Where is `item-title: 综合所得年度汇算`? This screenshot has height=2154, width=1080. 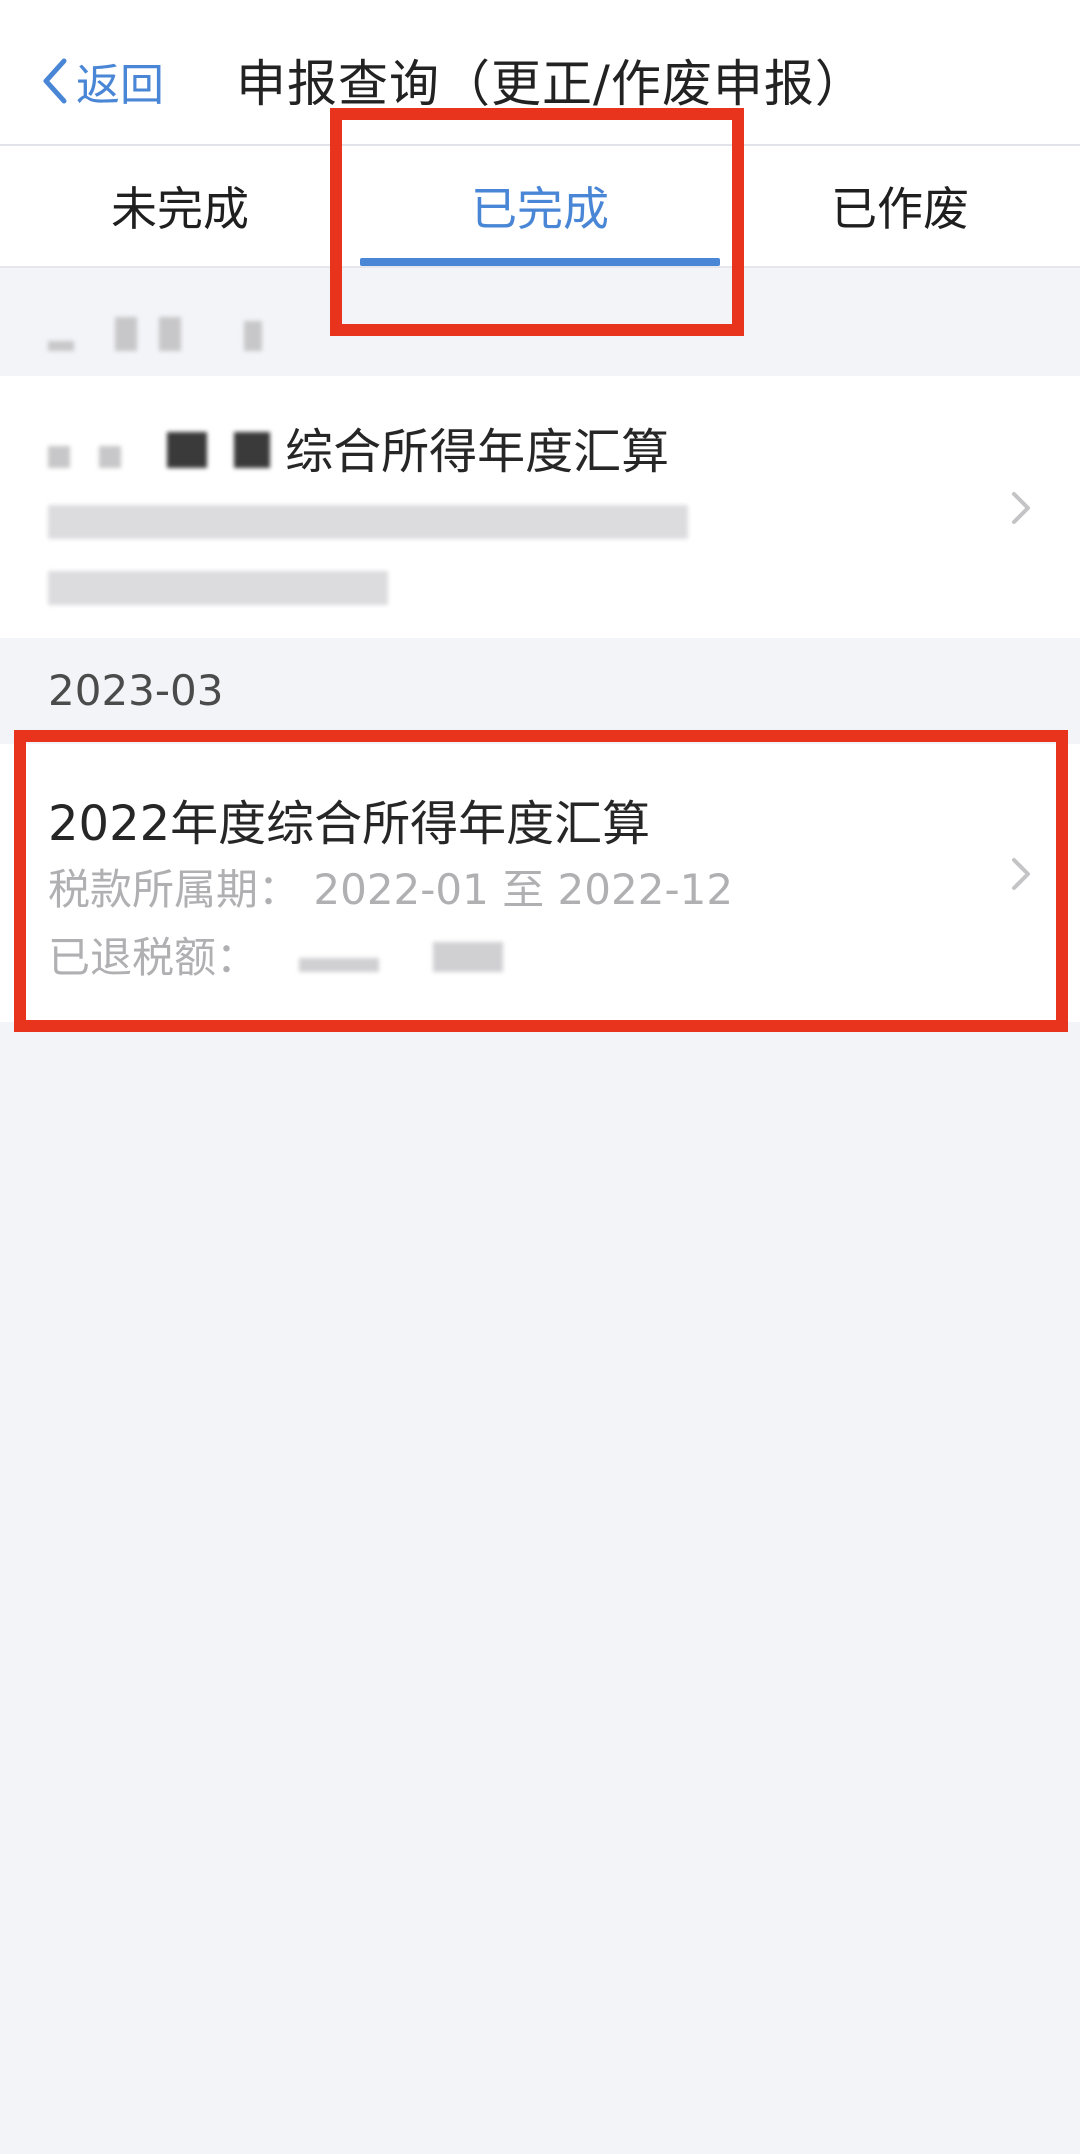 item-title: 综合所得年度汇算 is located at coordinates (358, 447).